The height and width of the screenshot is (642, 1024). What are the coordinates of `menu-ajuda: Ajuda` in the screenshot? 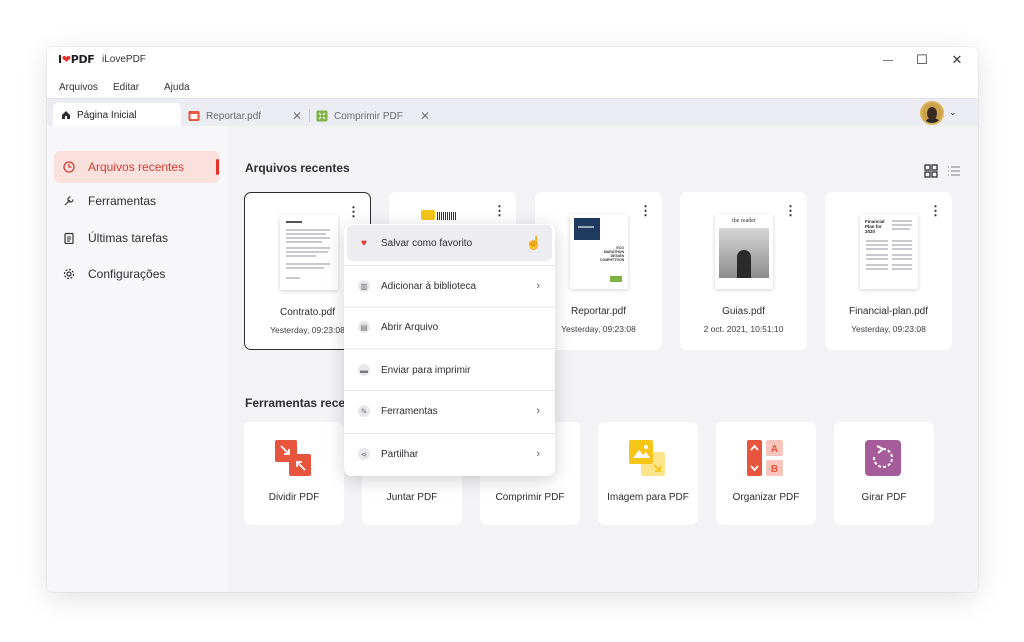 It's located at (177, 87).